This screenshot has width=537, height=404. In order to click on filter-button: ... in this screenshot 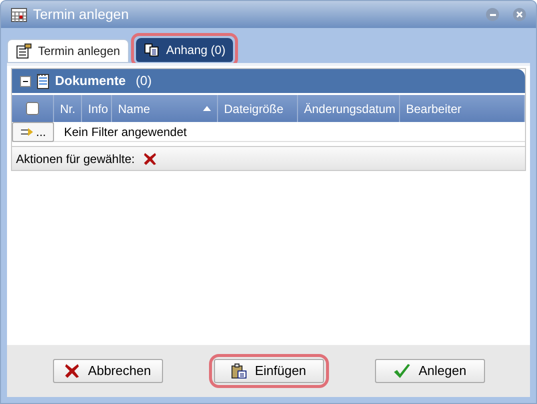, I will do `click(33, 132)`.